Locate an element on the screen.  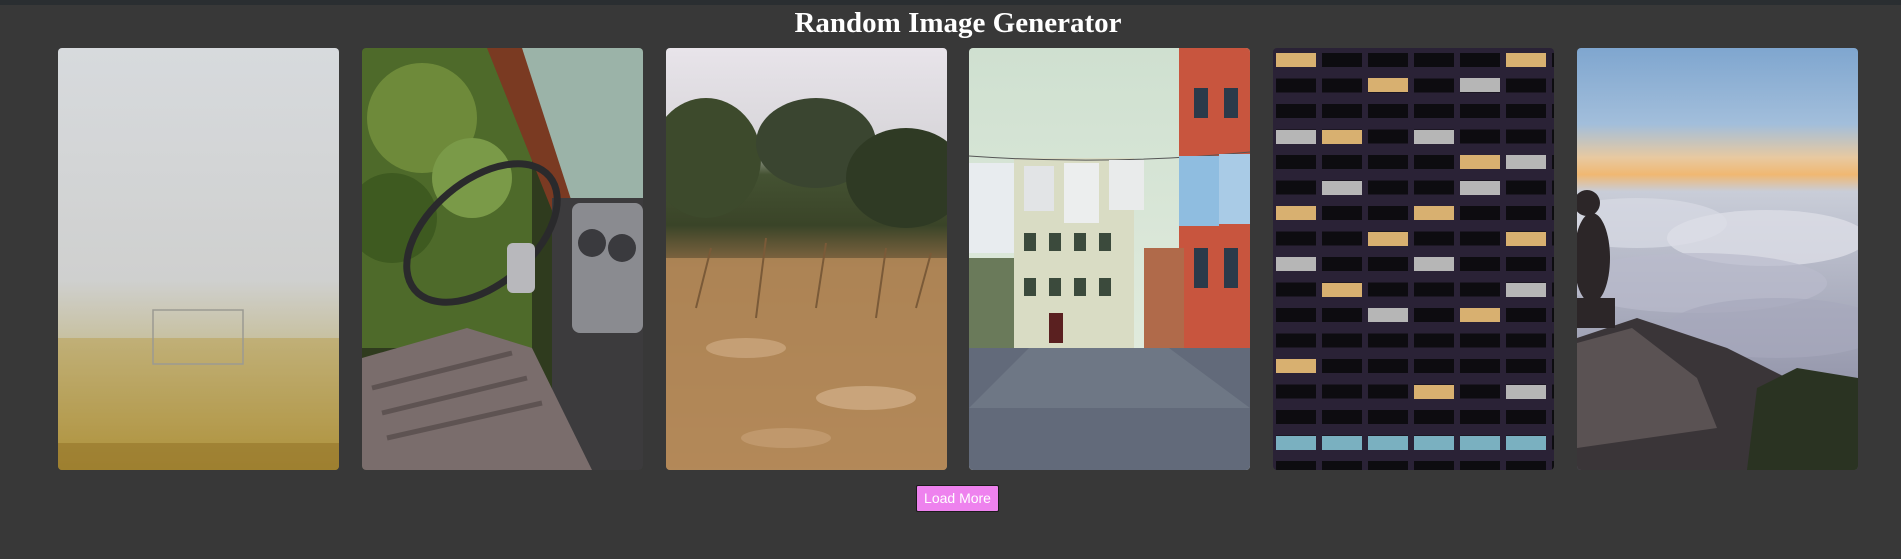
page-title: Random Image Generator is located at coordinates (958, 23).